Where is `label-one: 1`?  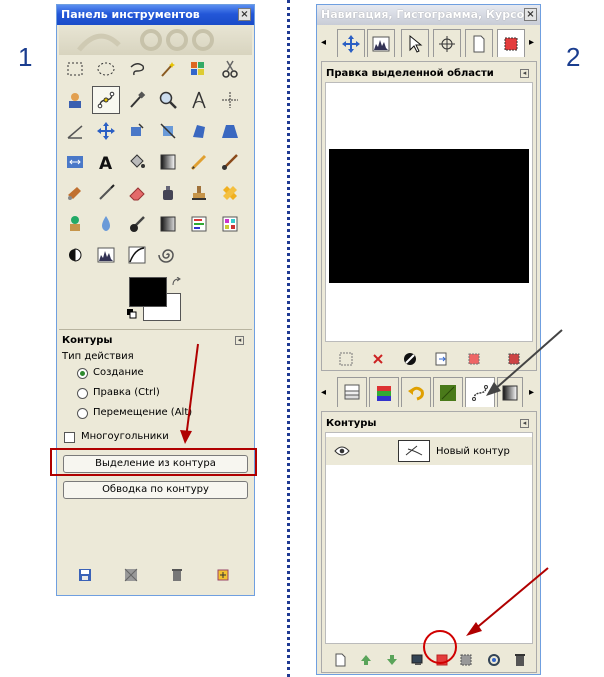 label-one: 1 is located at coordinates (25, 57).